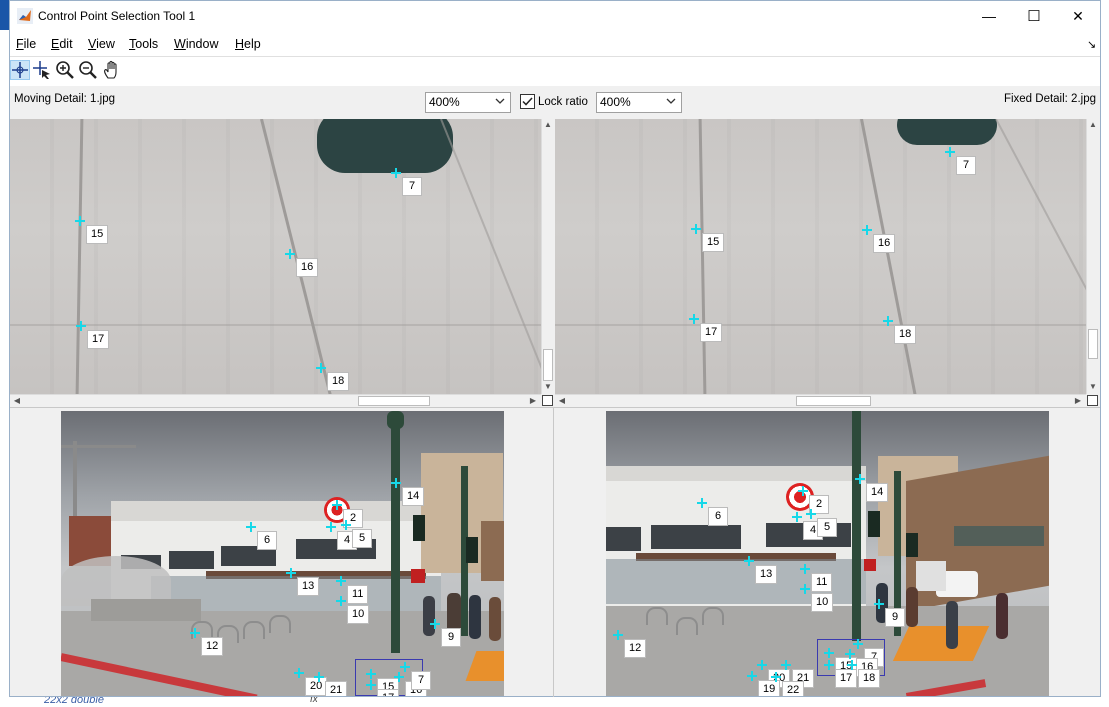 The height and width of the screenshot is (707, 1109). Describe the element at coordinates (870, 565) in the screenshot. I see `pedestrian-signal` at that location.